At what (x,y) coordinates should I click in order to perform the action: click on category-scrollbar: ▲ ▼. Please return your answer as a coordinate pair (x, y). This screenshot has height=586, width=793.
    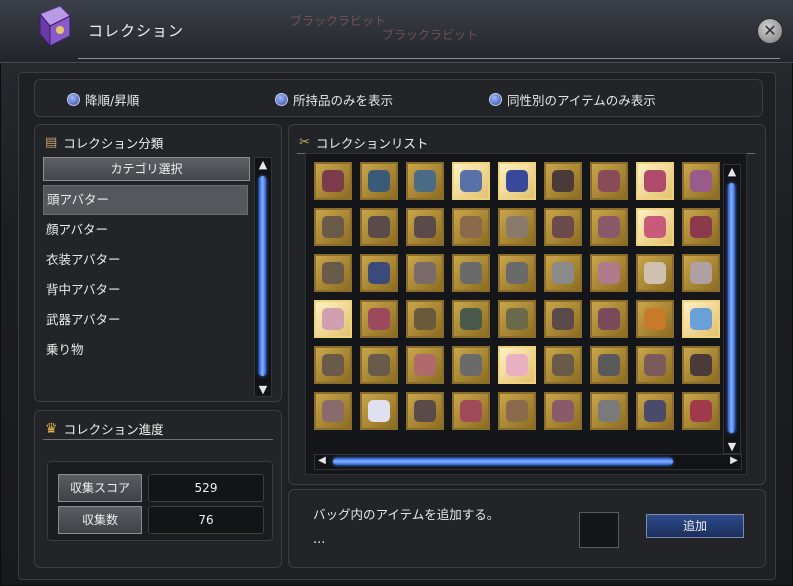
    Looking at the image, I should click on (263, 277).